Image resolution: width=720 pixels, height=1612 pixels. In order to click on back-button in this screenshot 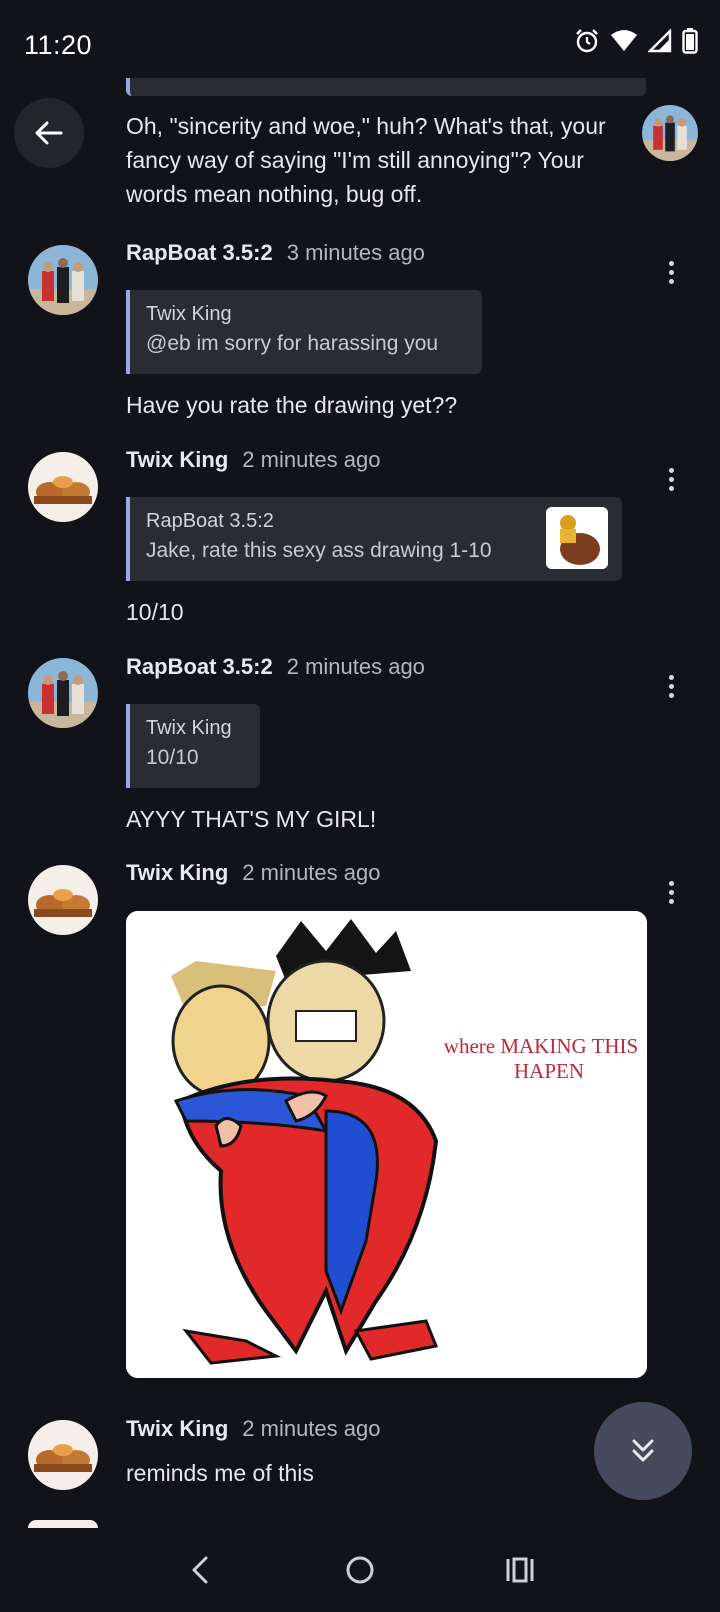, I will do `click(49, 133)`.